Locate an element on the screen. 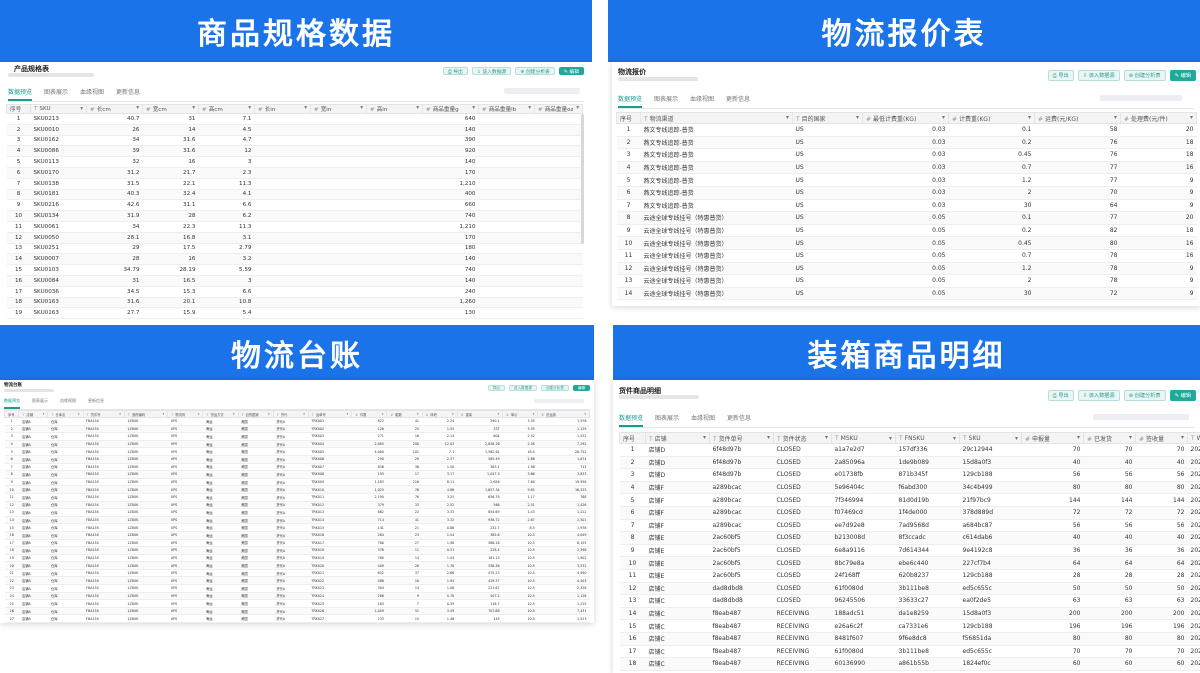 The height and width of the screenshot is (673, 1200). tab-data-preview: 数据预览 is located at coordinates (631, 420).